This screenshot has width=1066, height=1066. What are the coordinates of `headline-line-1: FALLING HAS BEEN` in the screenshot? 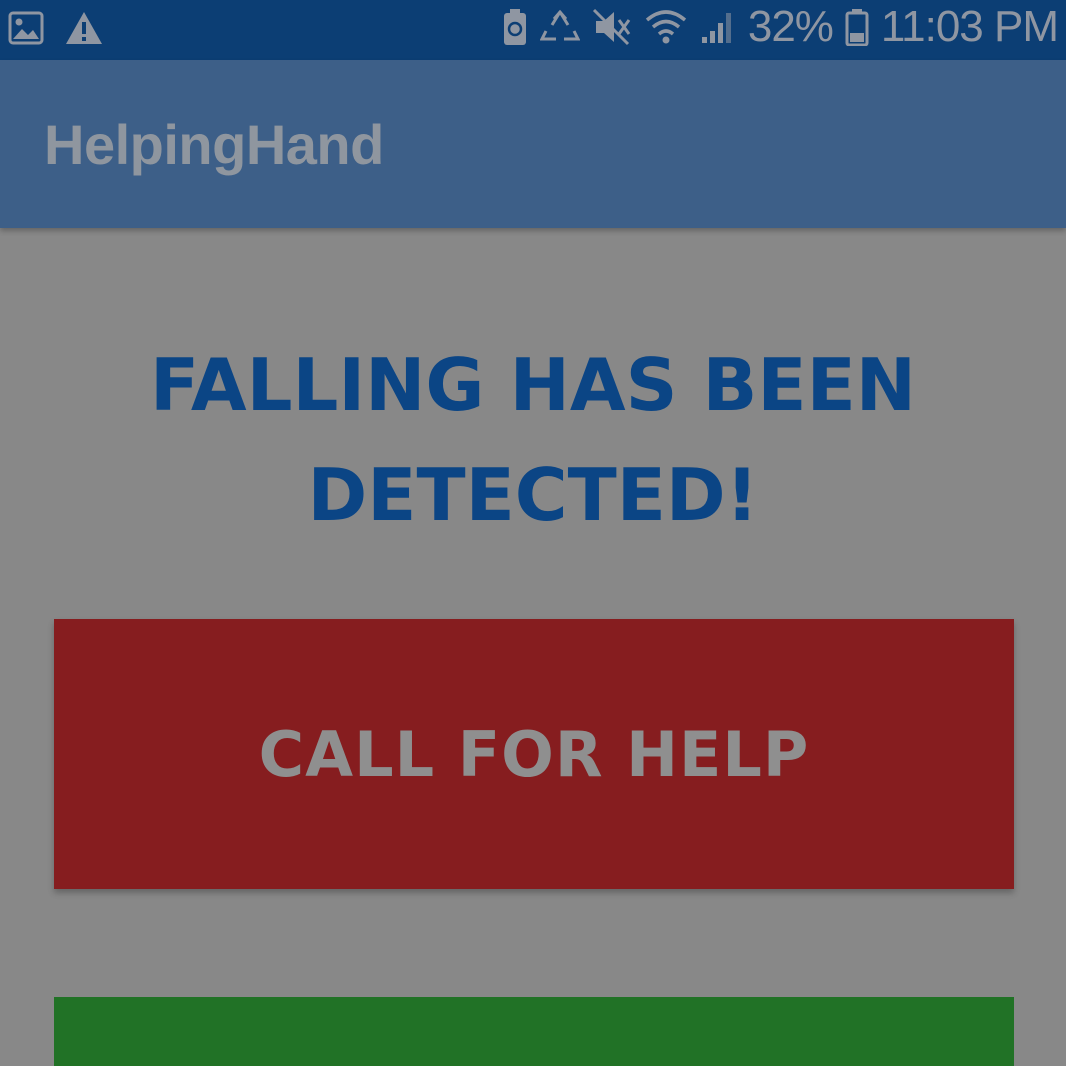 It's located at (533, 385).